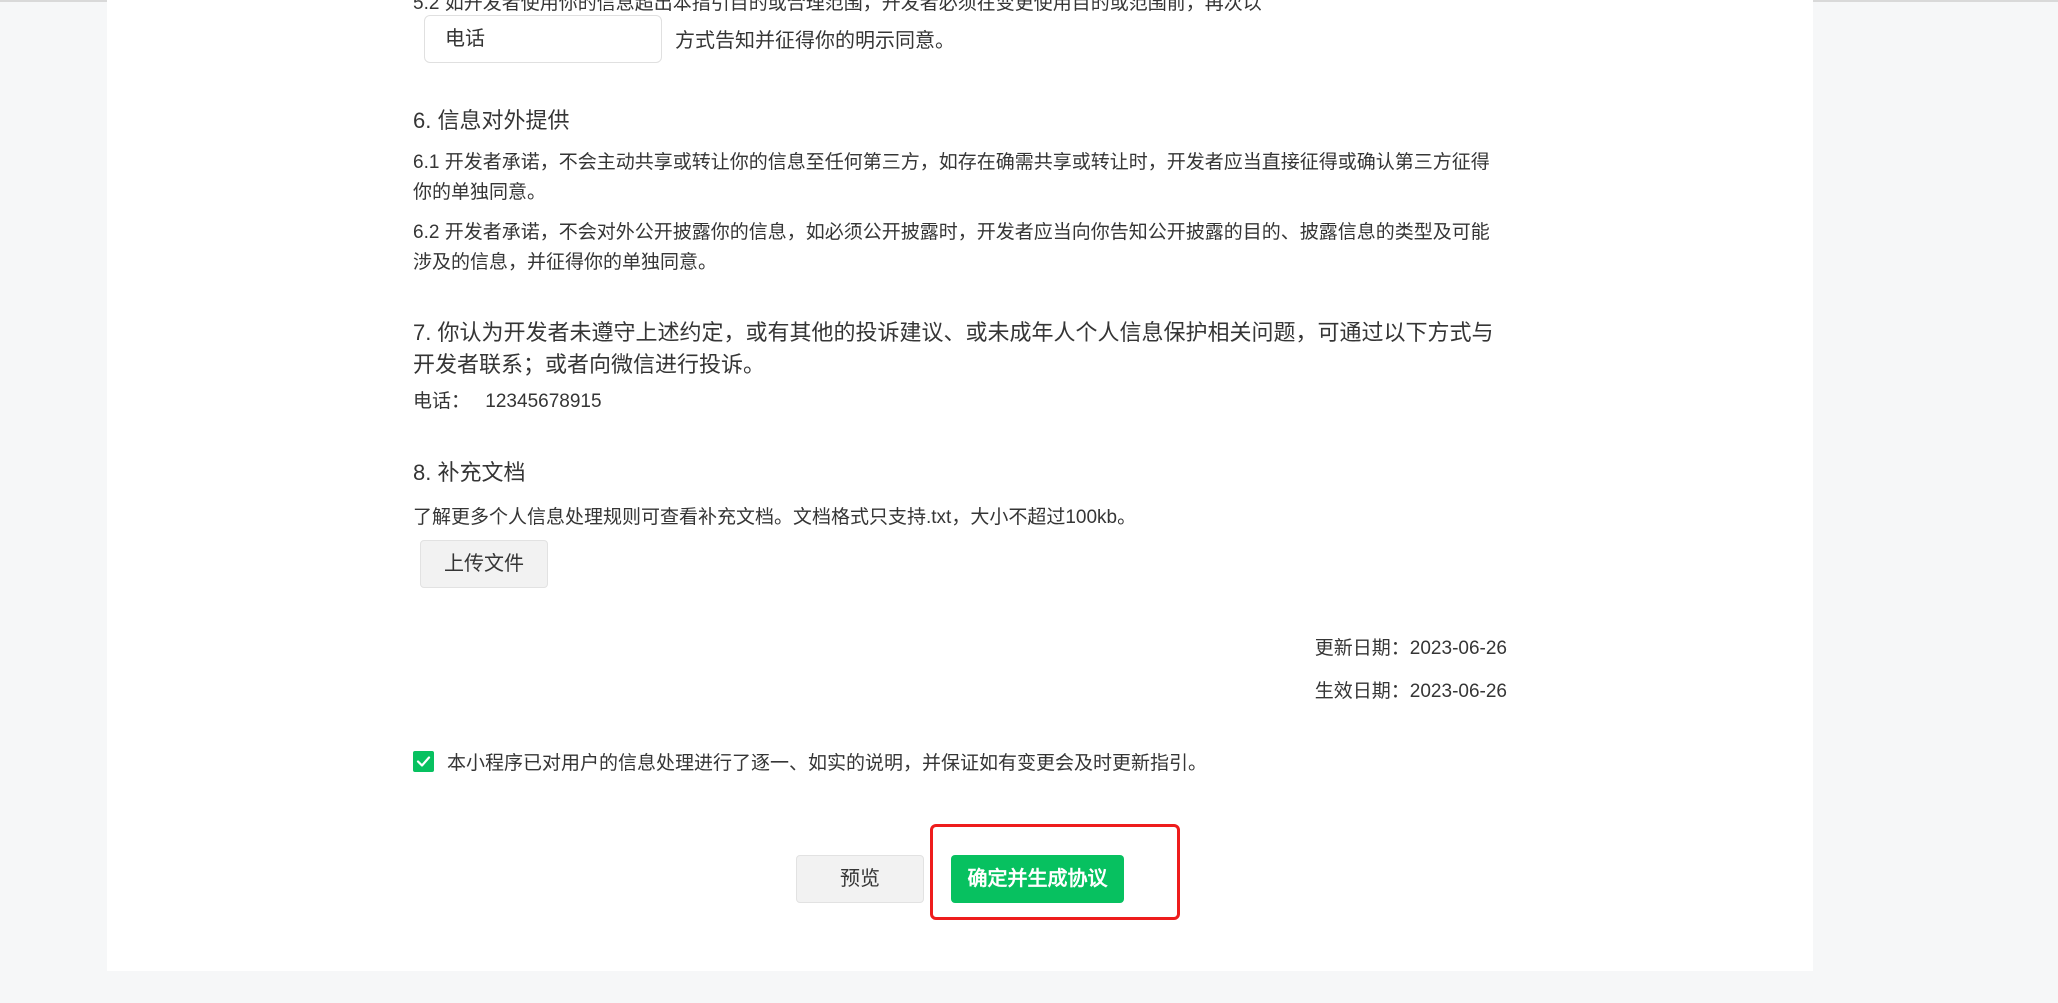  Describe the element at coordinates (827, 761) in the screenshot. I see `confirm-checkbox-label: 本小程序已对用户的信息处理进行了逐一、如实的说明，并保证如有变更会及时更新指引。` at that location.